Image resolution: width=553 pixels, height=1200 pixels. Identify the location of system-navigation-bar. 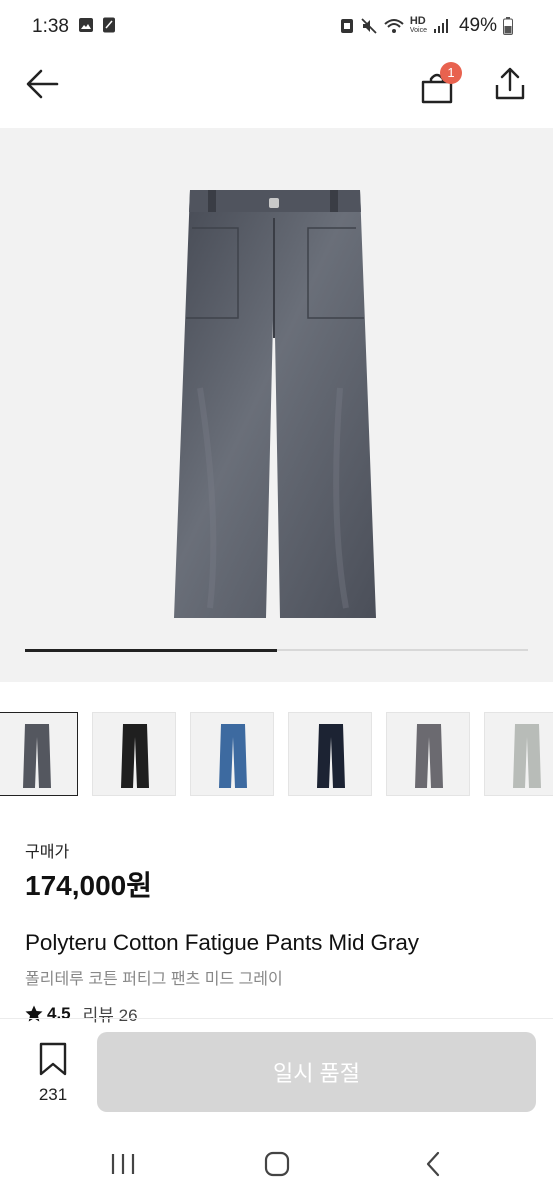
(276, 1165).